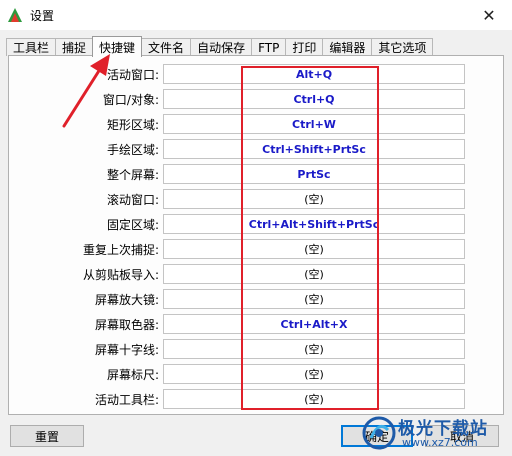  Describe the element at coordinates (120, 275) in the screenshot. I see `hotkey-label: 从剪贴板导入:` at that location.